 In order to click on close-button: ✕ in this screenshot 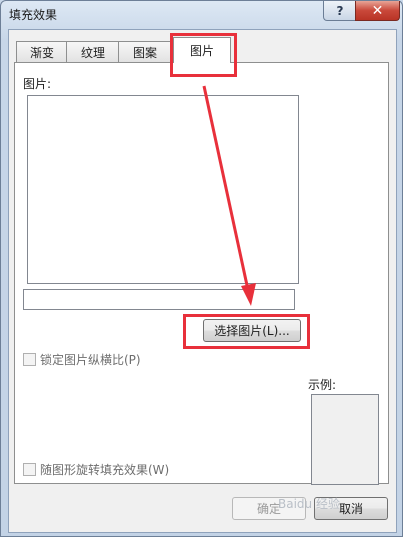, I will do `click(377, 11)`.